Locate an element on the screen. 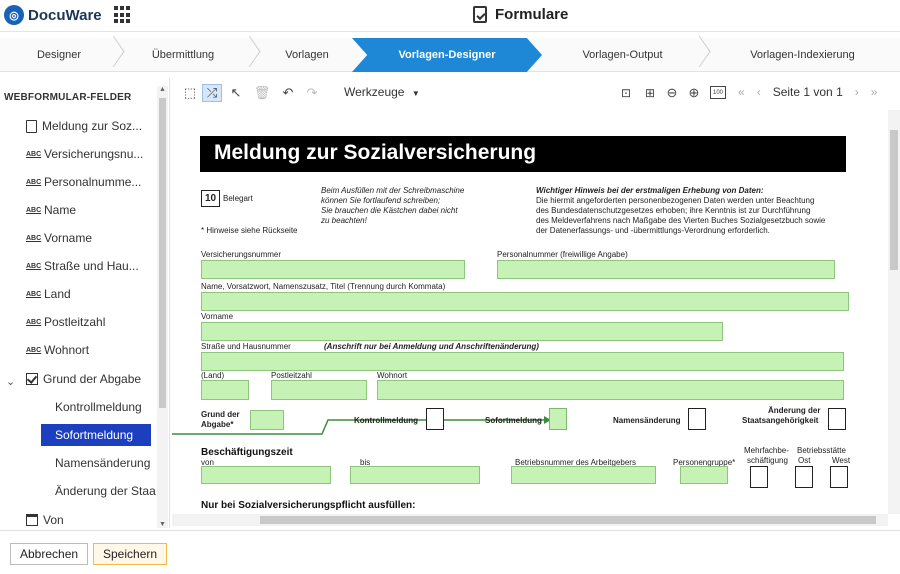  step-uebermittlung: Übermittlung is located at coordinates (183, 55).